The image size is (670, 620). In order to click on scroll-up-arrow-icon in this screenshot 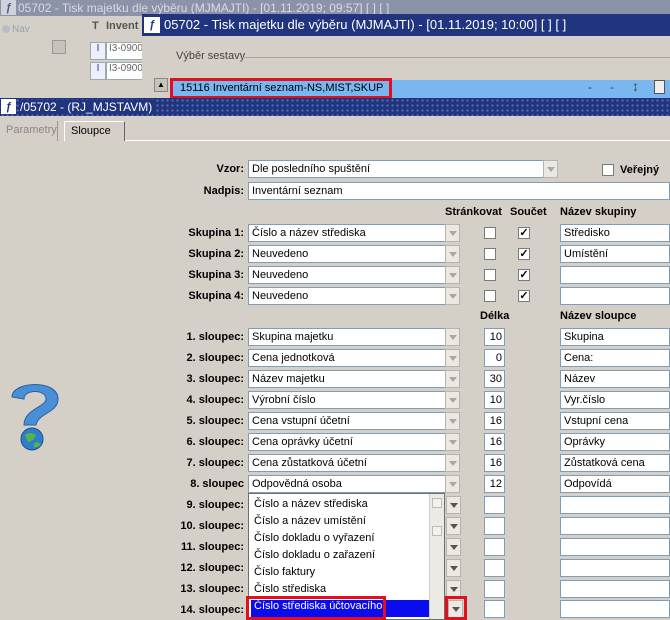, I will do `click(437, 503)`.